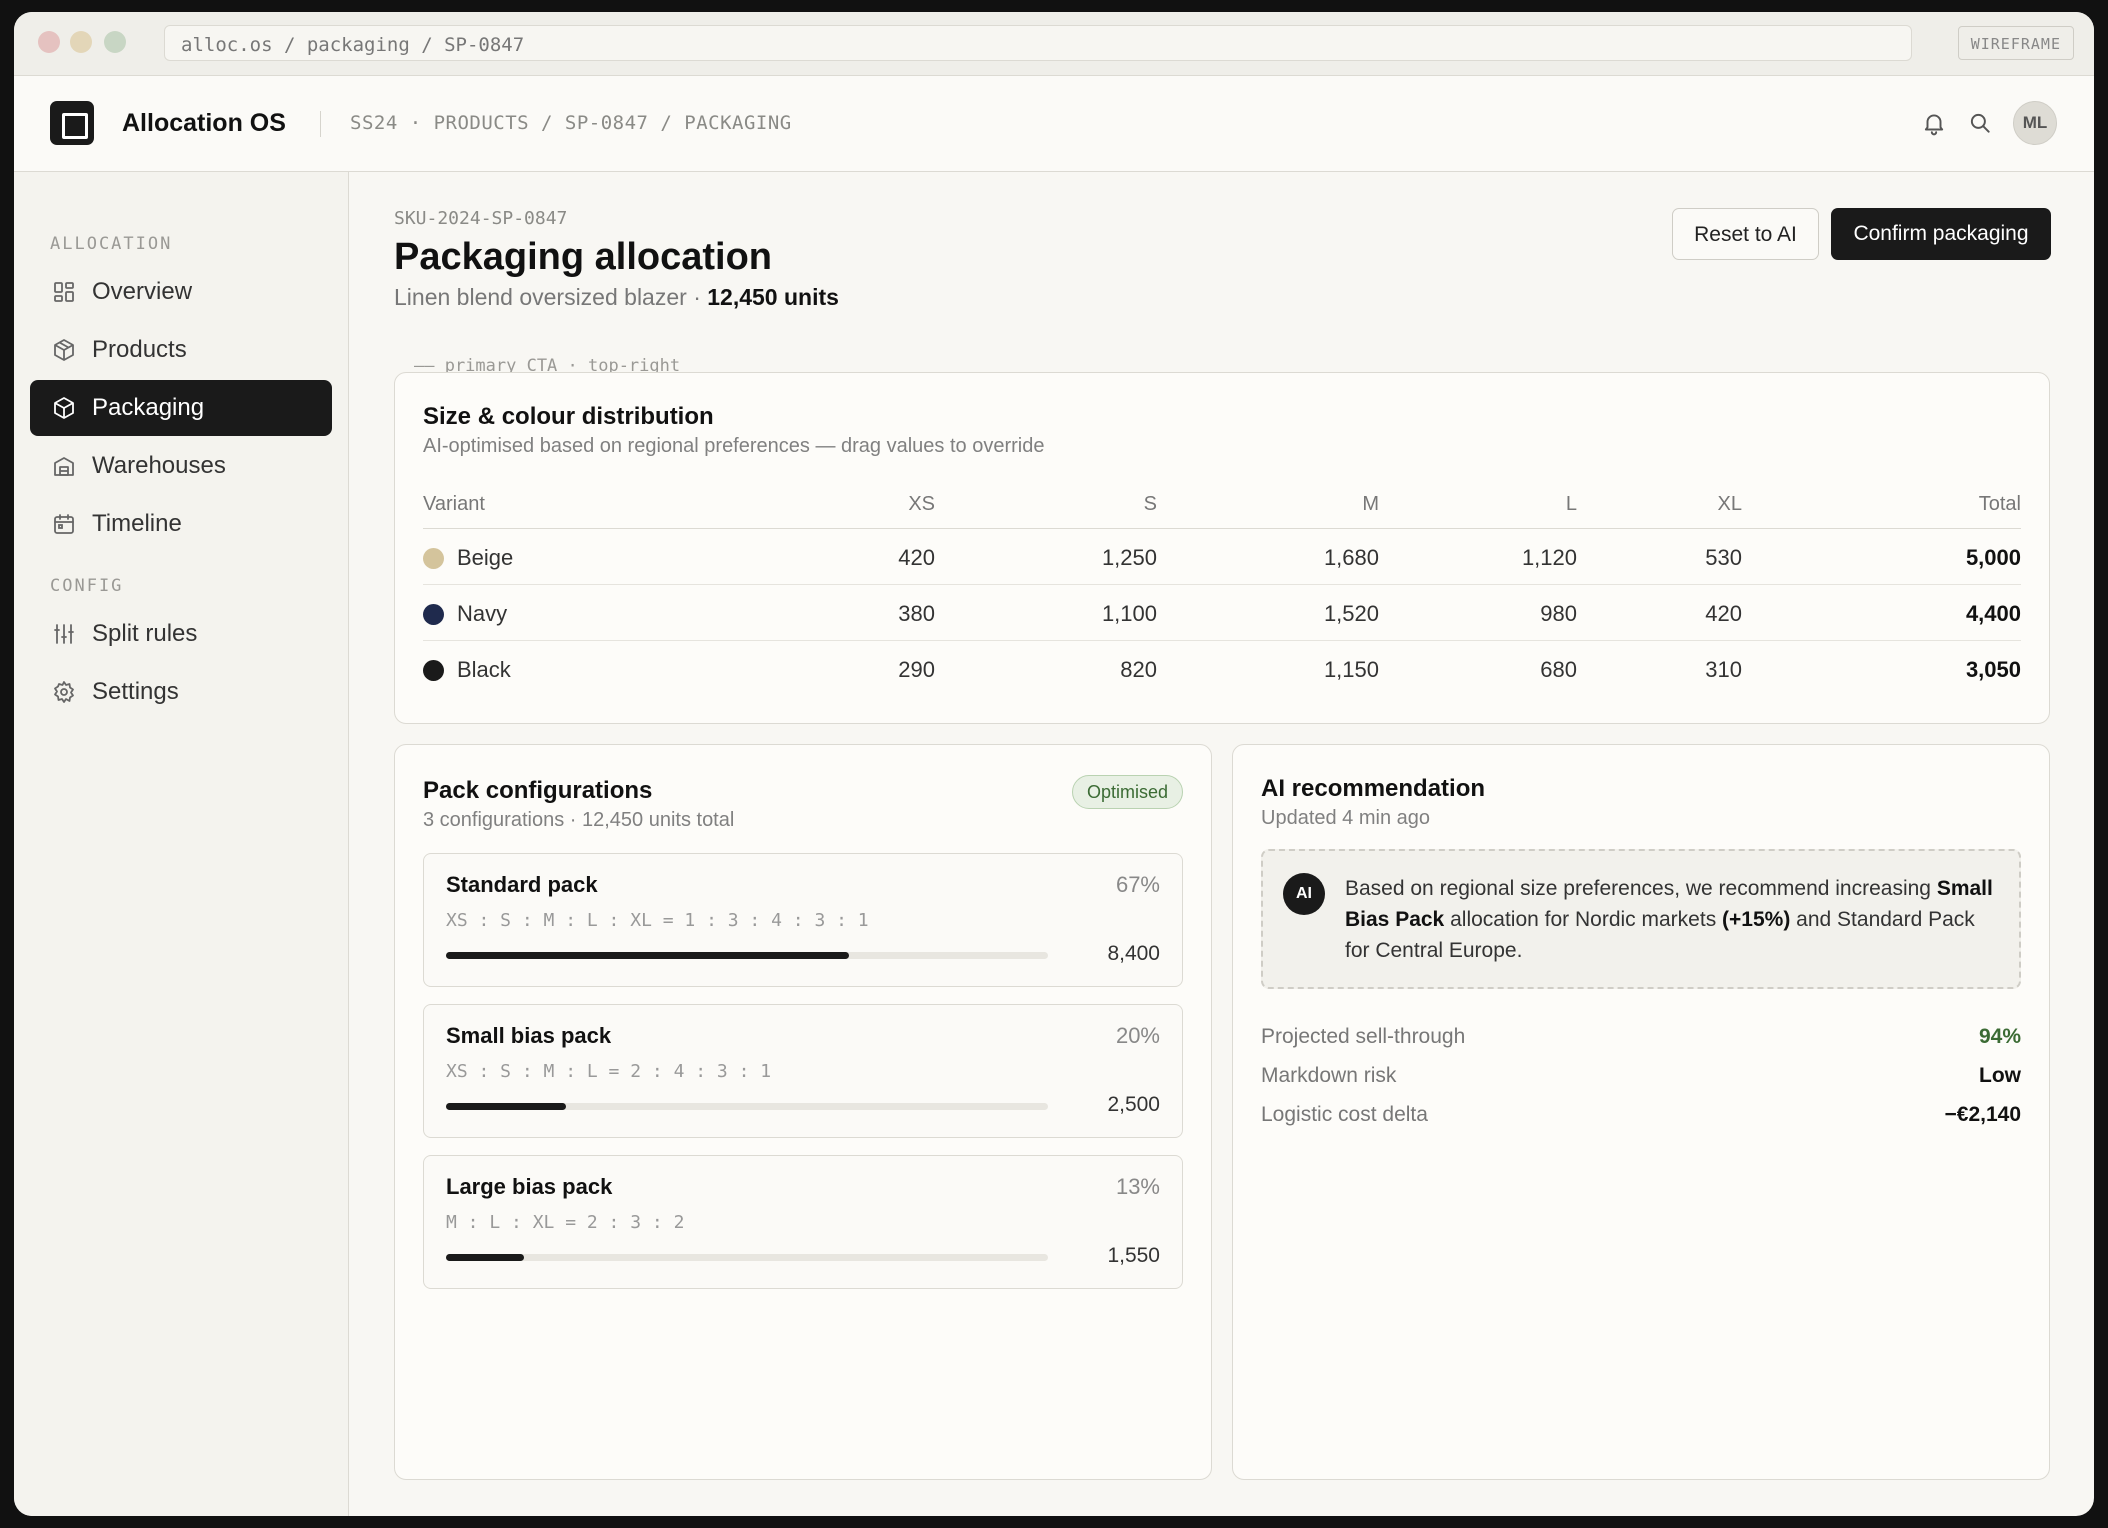 Image resolution: width=2108 pixels, height=1528 pixels. What do you see at coordinates (64, 292) in the screenshot?
I see `grid-icon` at bounding box center [64, 292].